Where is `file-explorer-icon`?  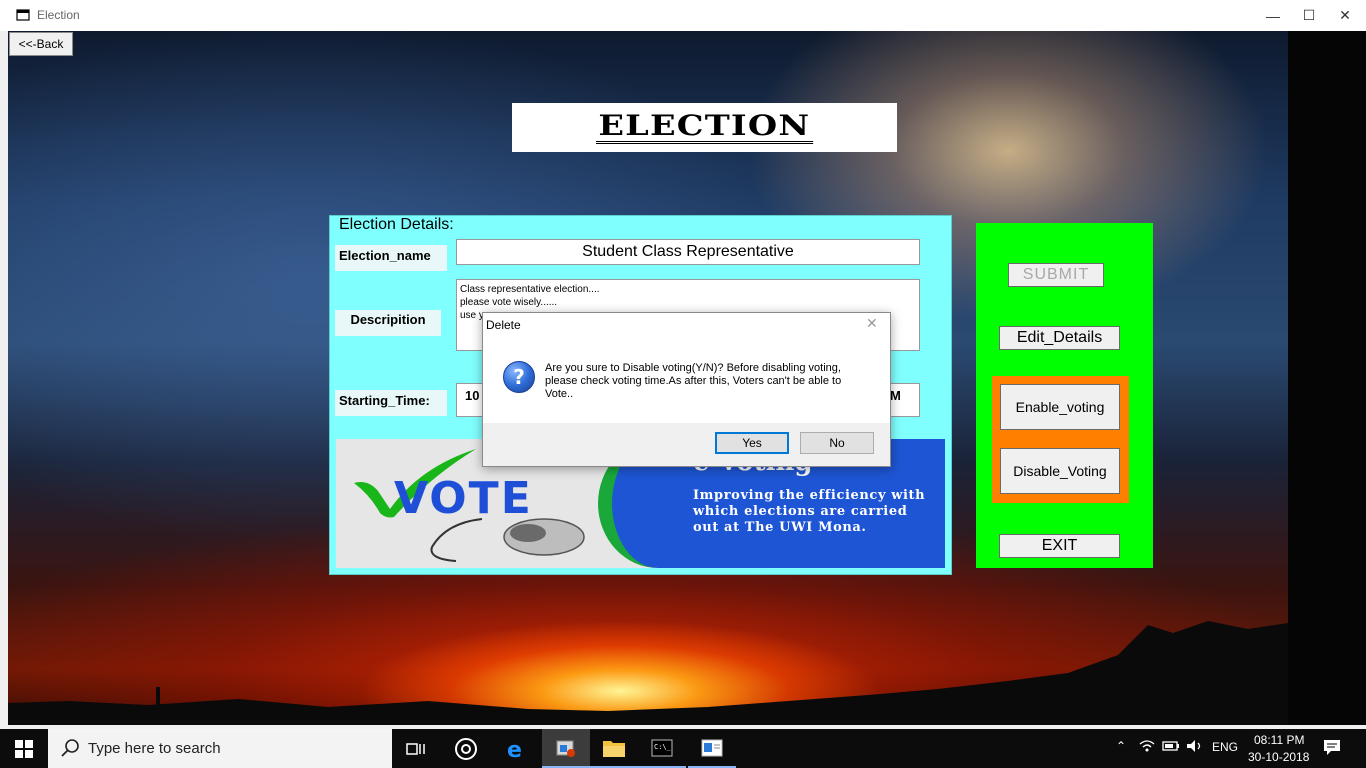
file-explorer-icon is located at coordinates (614, 748).